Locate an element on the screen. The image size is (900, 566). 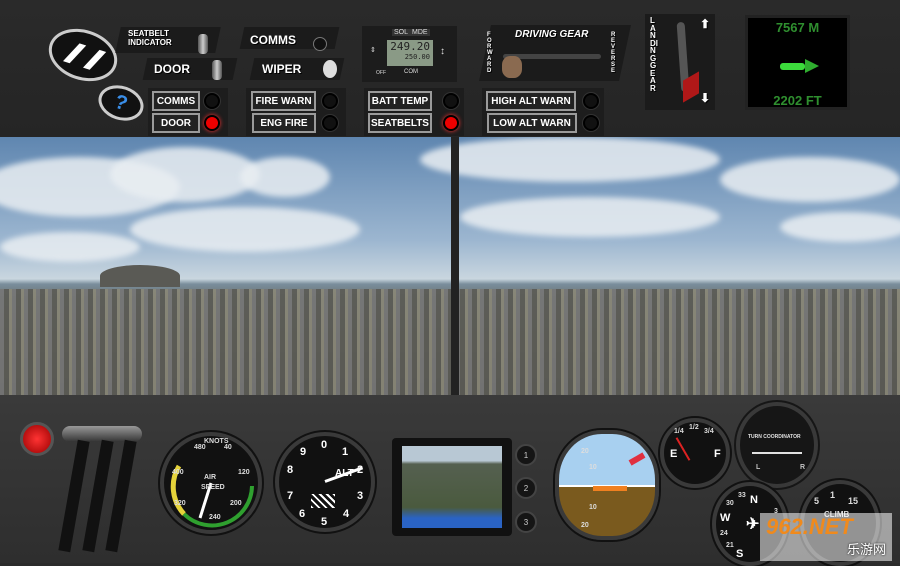
question-icon: ? is located at coordinates (121, 103).